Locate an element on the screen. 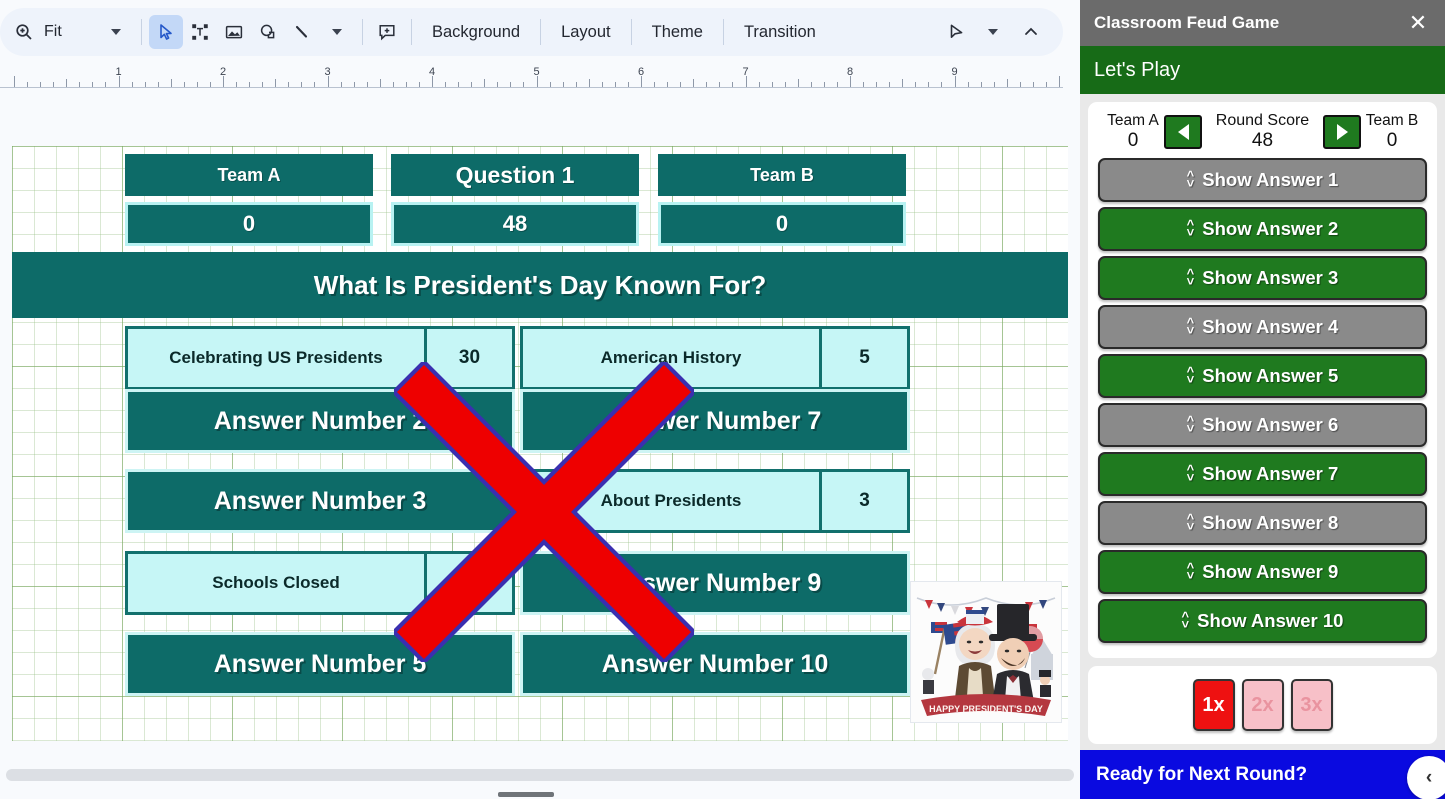 The width and height of the screenshot is (1445, 799). show-answer-button-1: ^ ˅ Show Answer 1 is located at coordinates (1262, 180).